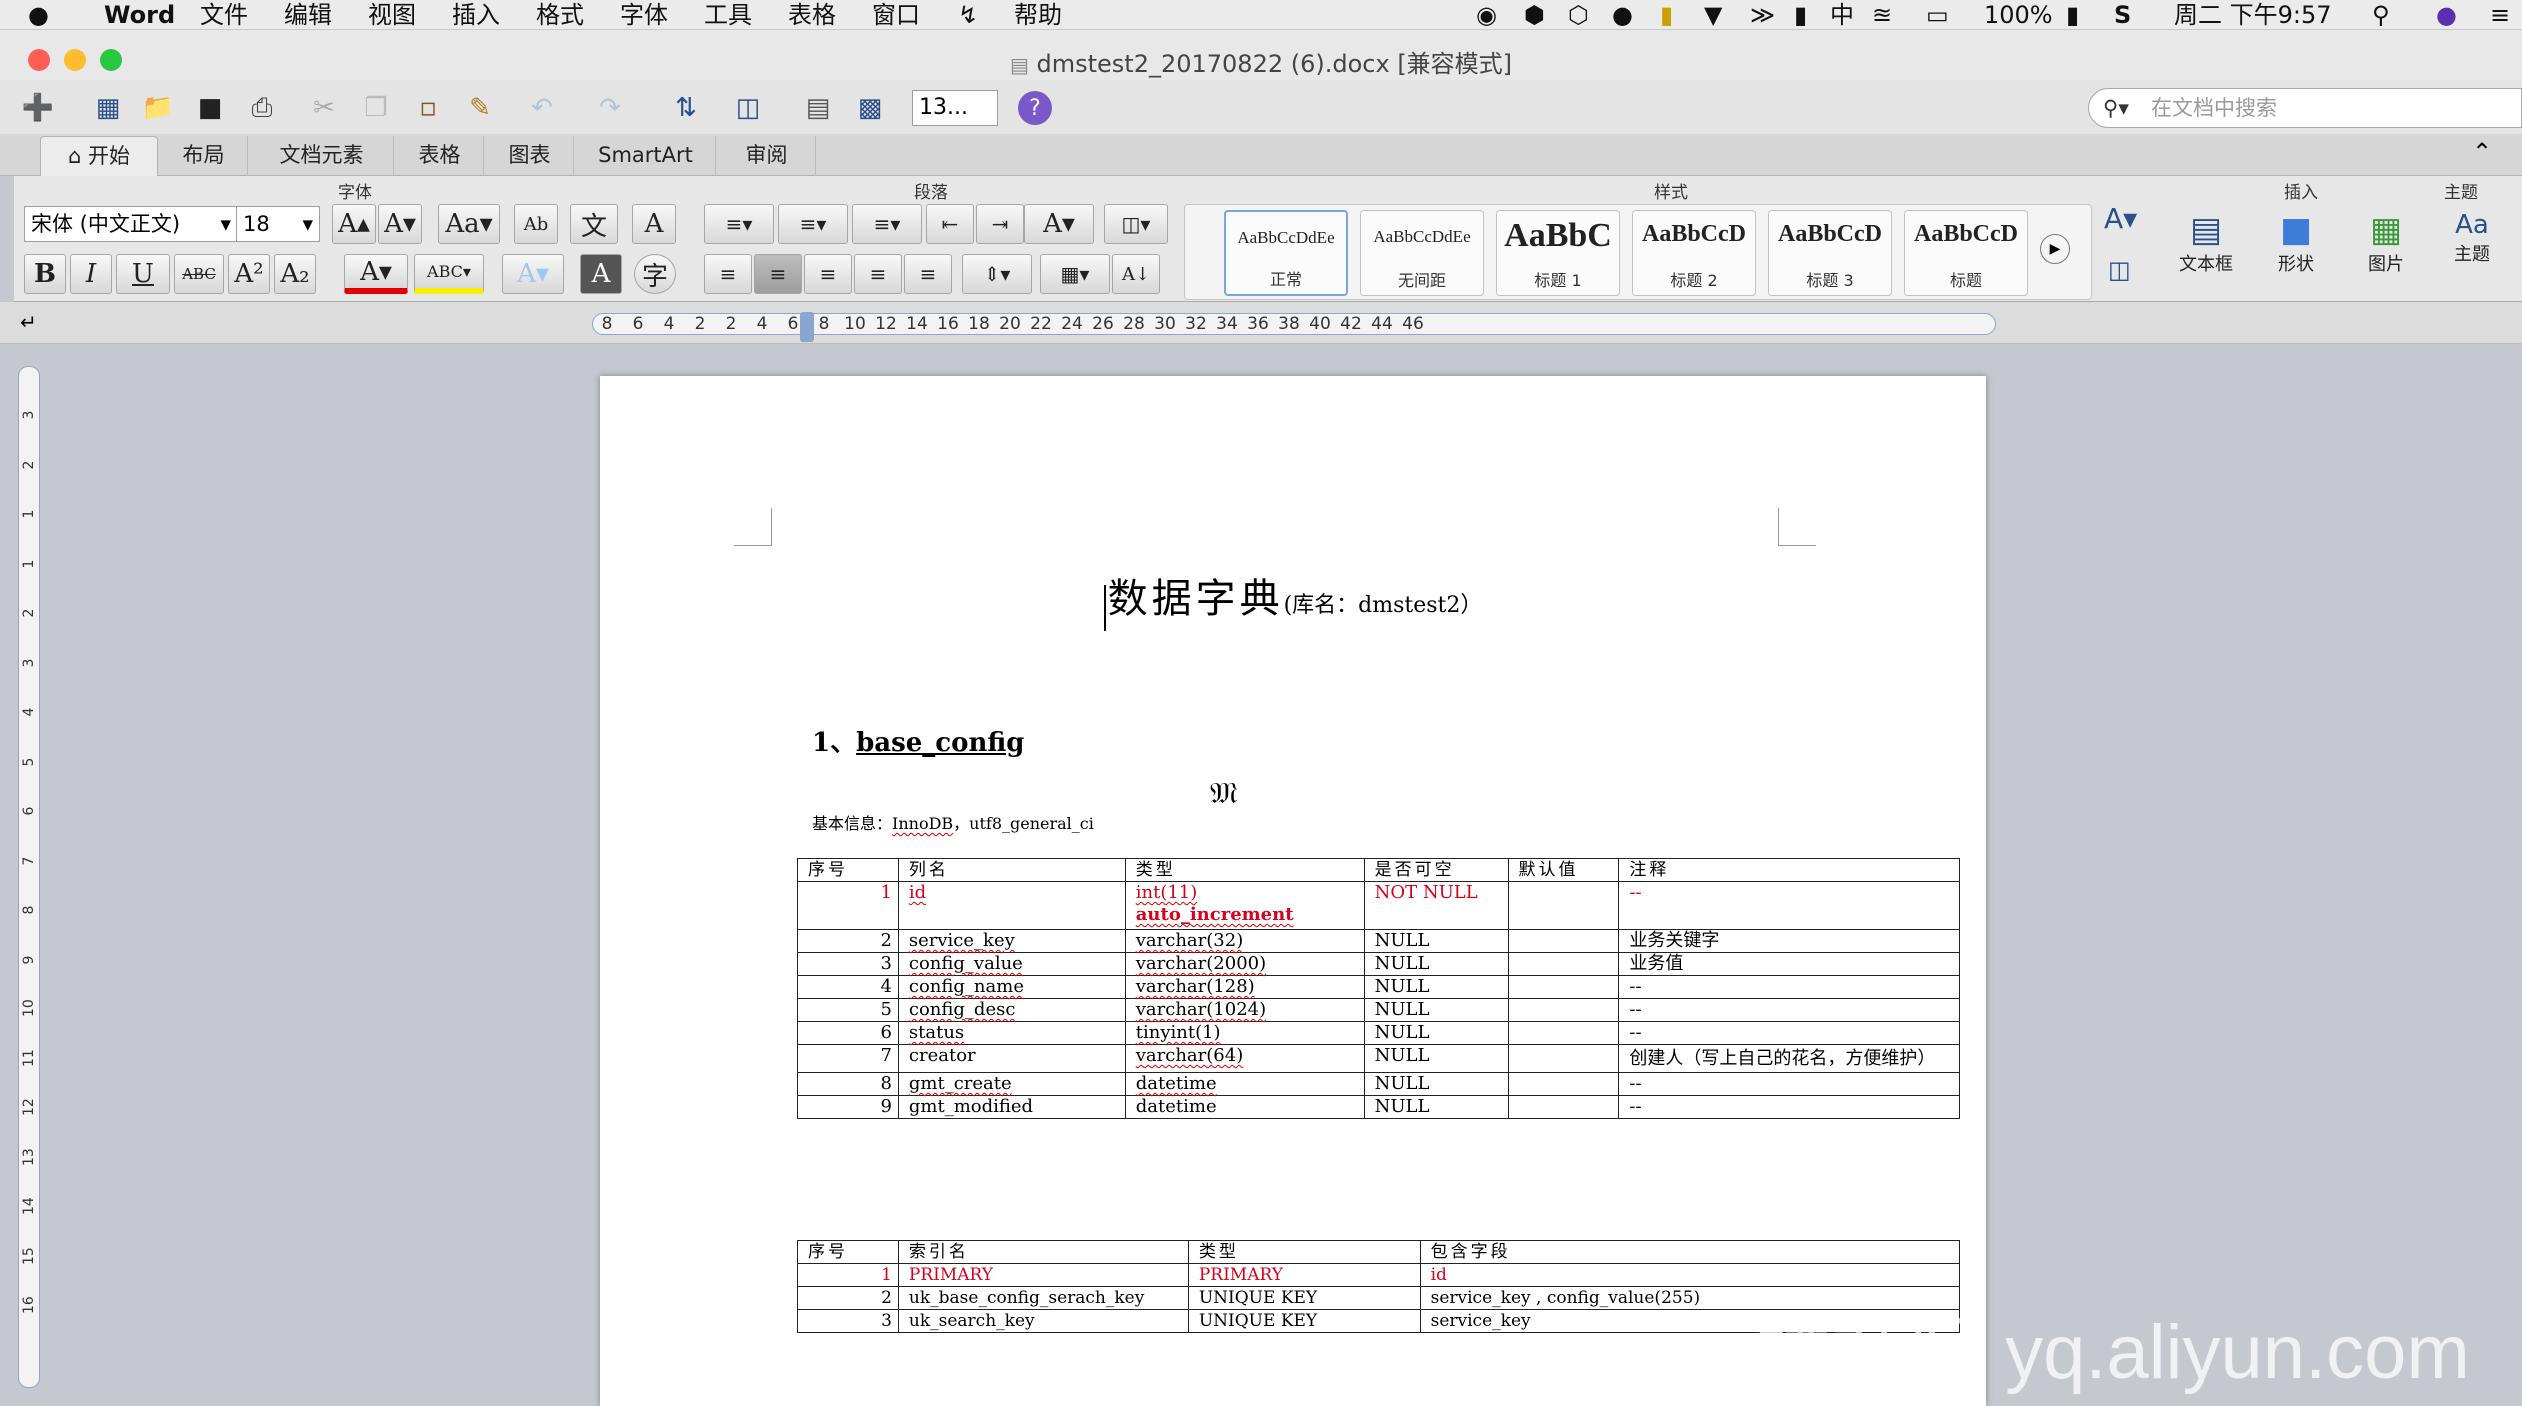 The image size is (2522, 1406). I want to click on decrease-indent-button: ⇤, so click(950, 224).